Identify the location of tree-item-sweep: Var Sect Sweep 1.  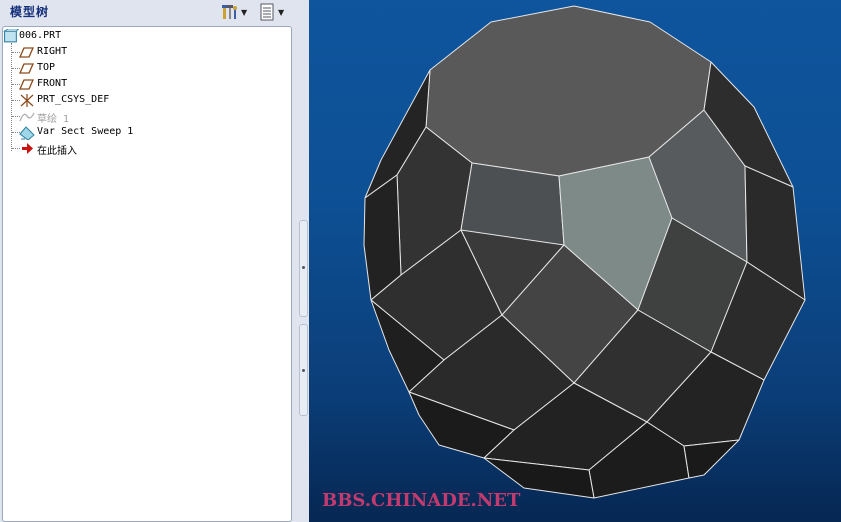
(143, 132).